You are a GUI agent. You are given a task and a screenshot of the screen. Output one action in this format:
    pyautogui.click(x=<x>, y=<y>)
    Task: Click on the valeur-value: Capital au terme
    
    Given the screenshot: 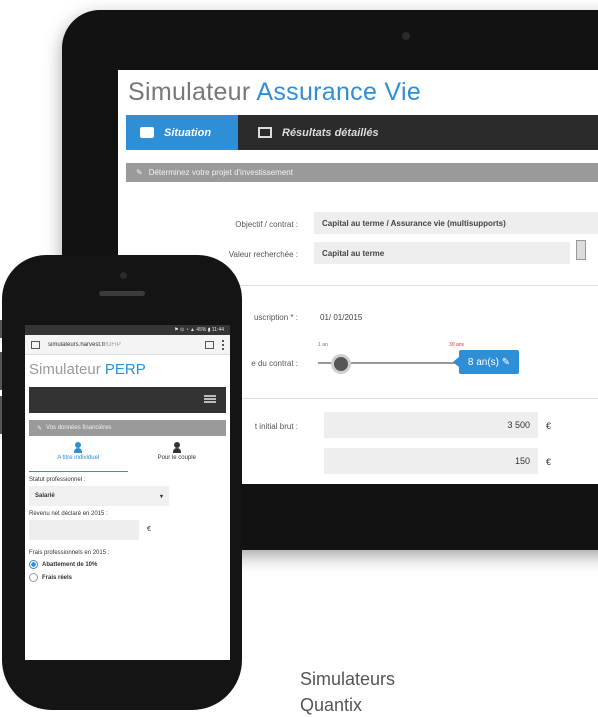 What is the action you would take?
    pyautogui.click(x=353, y=253)
    